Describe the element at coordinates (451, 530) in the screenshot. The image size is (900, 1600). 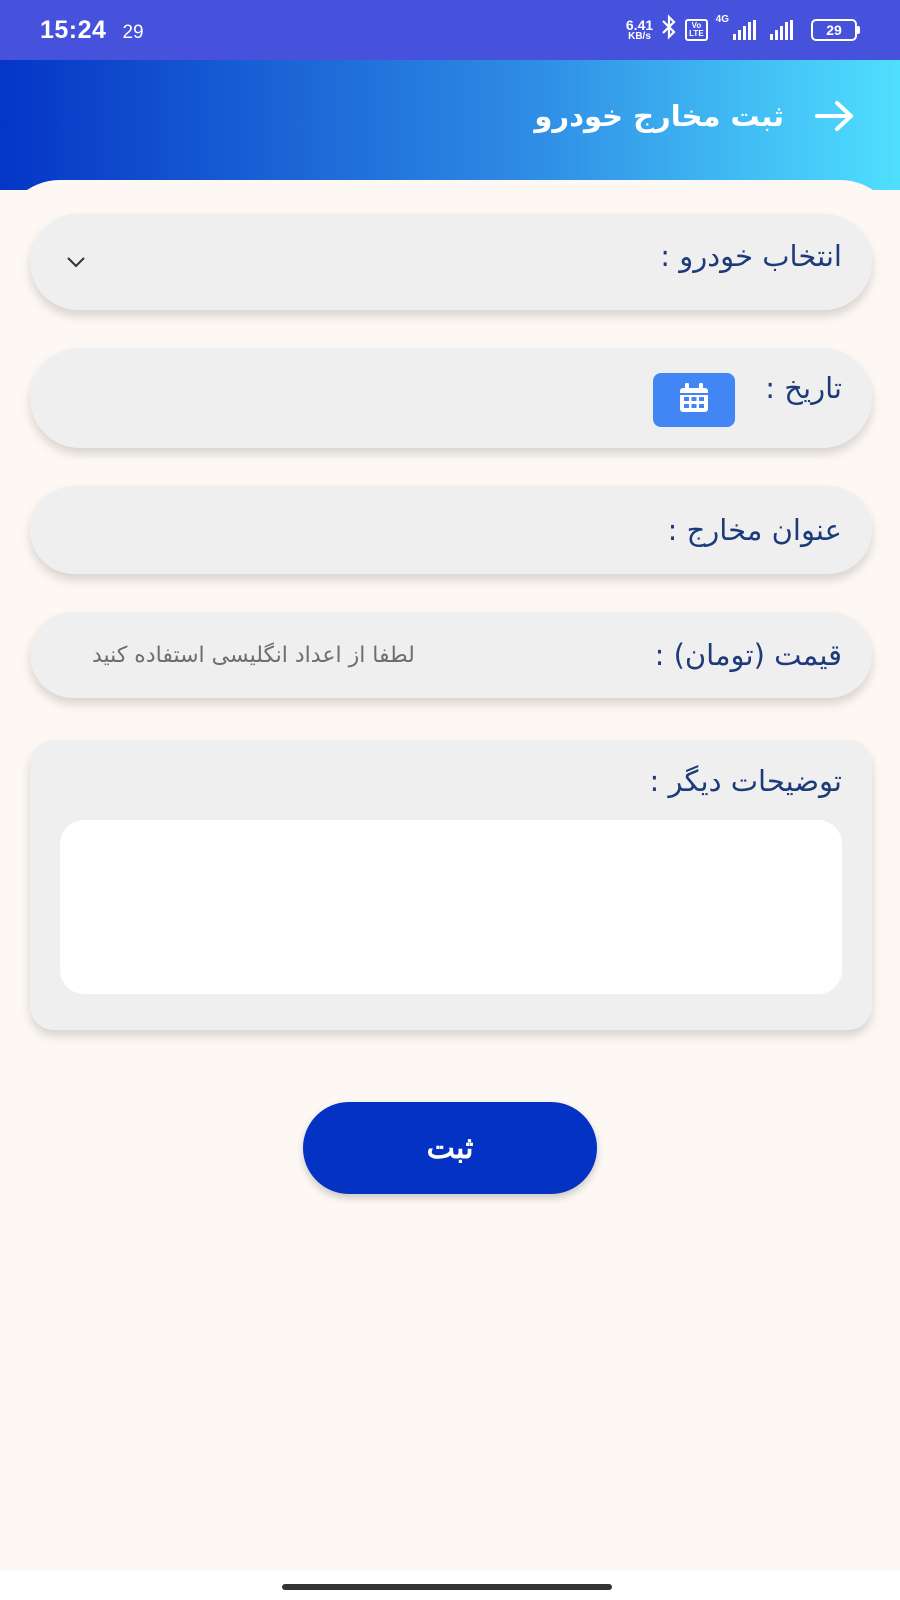
I see `expense-title-field: عنوان مخارج :` at that location.